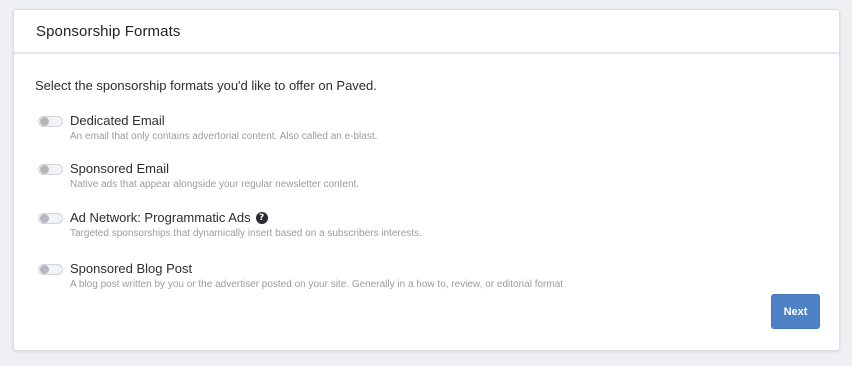  Describe the element at coordinates (50, 121) in the screenshot. I see `dedicated-email-toggle` at that location.